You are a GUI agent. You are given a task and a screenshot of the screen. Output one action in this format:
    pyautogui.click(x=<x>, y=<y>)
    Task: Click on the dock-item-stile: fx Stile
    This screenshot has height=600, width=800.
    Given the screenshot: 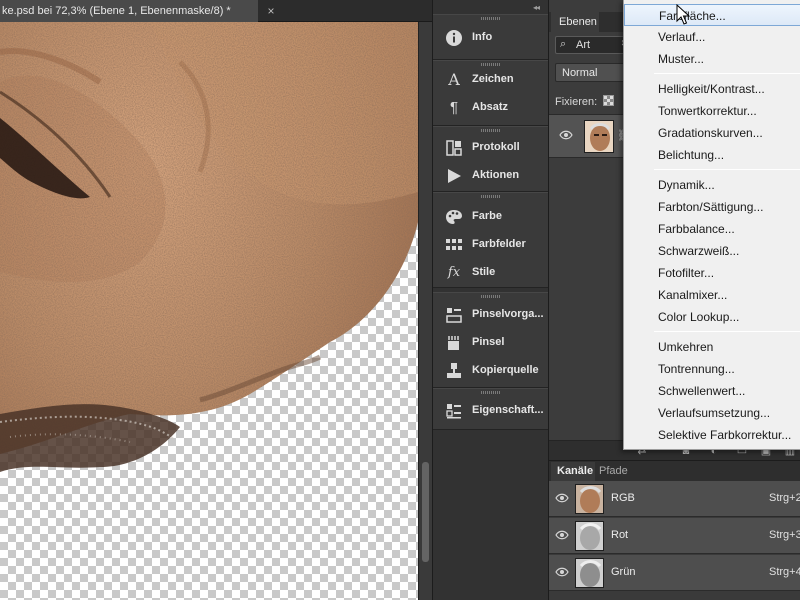 What is the action you would take?
    pyautogui.click(x=491, y=273)
    